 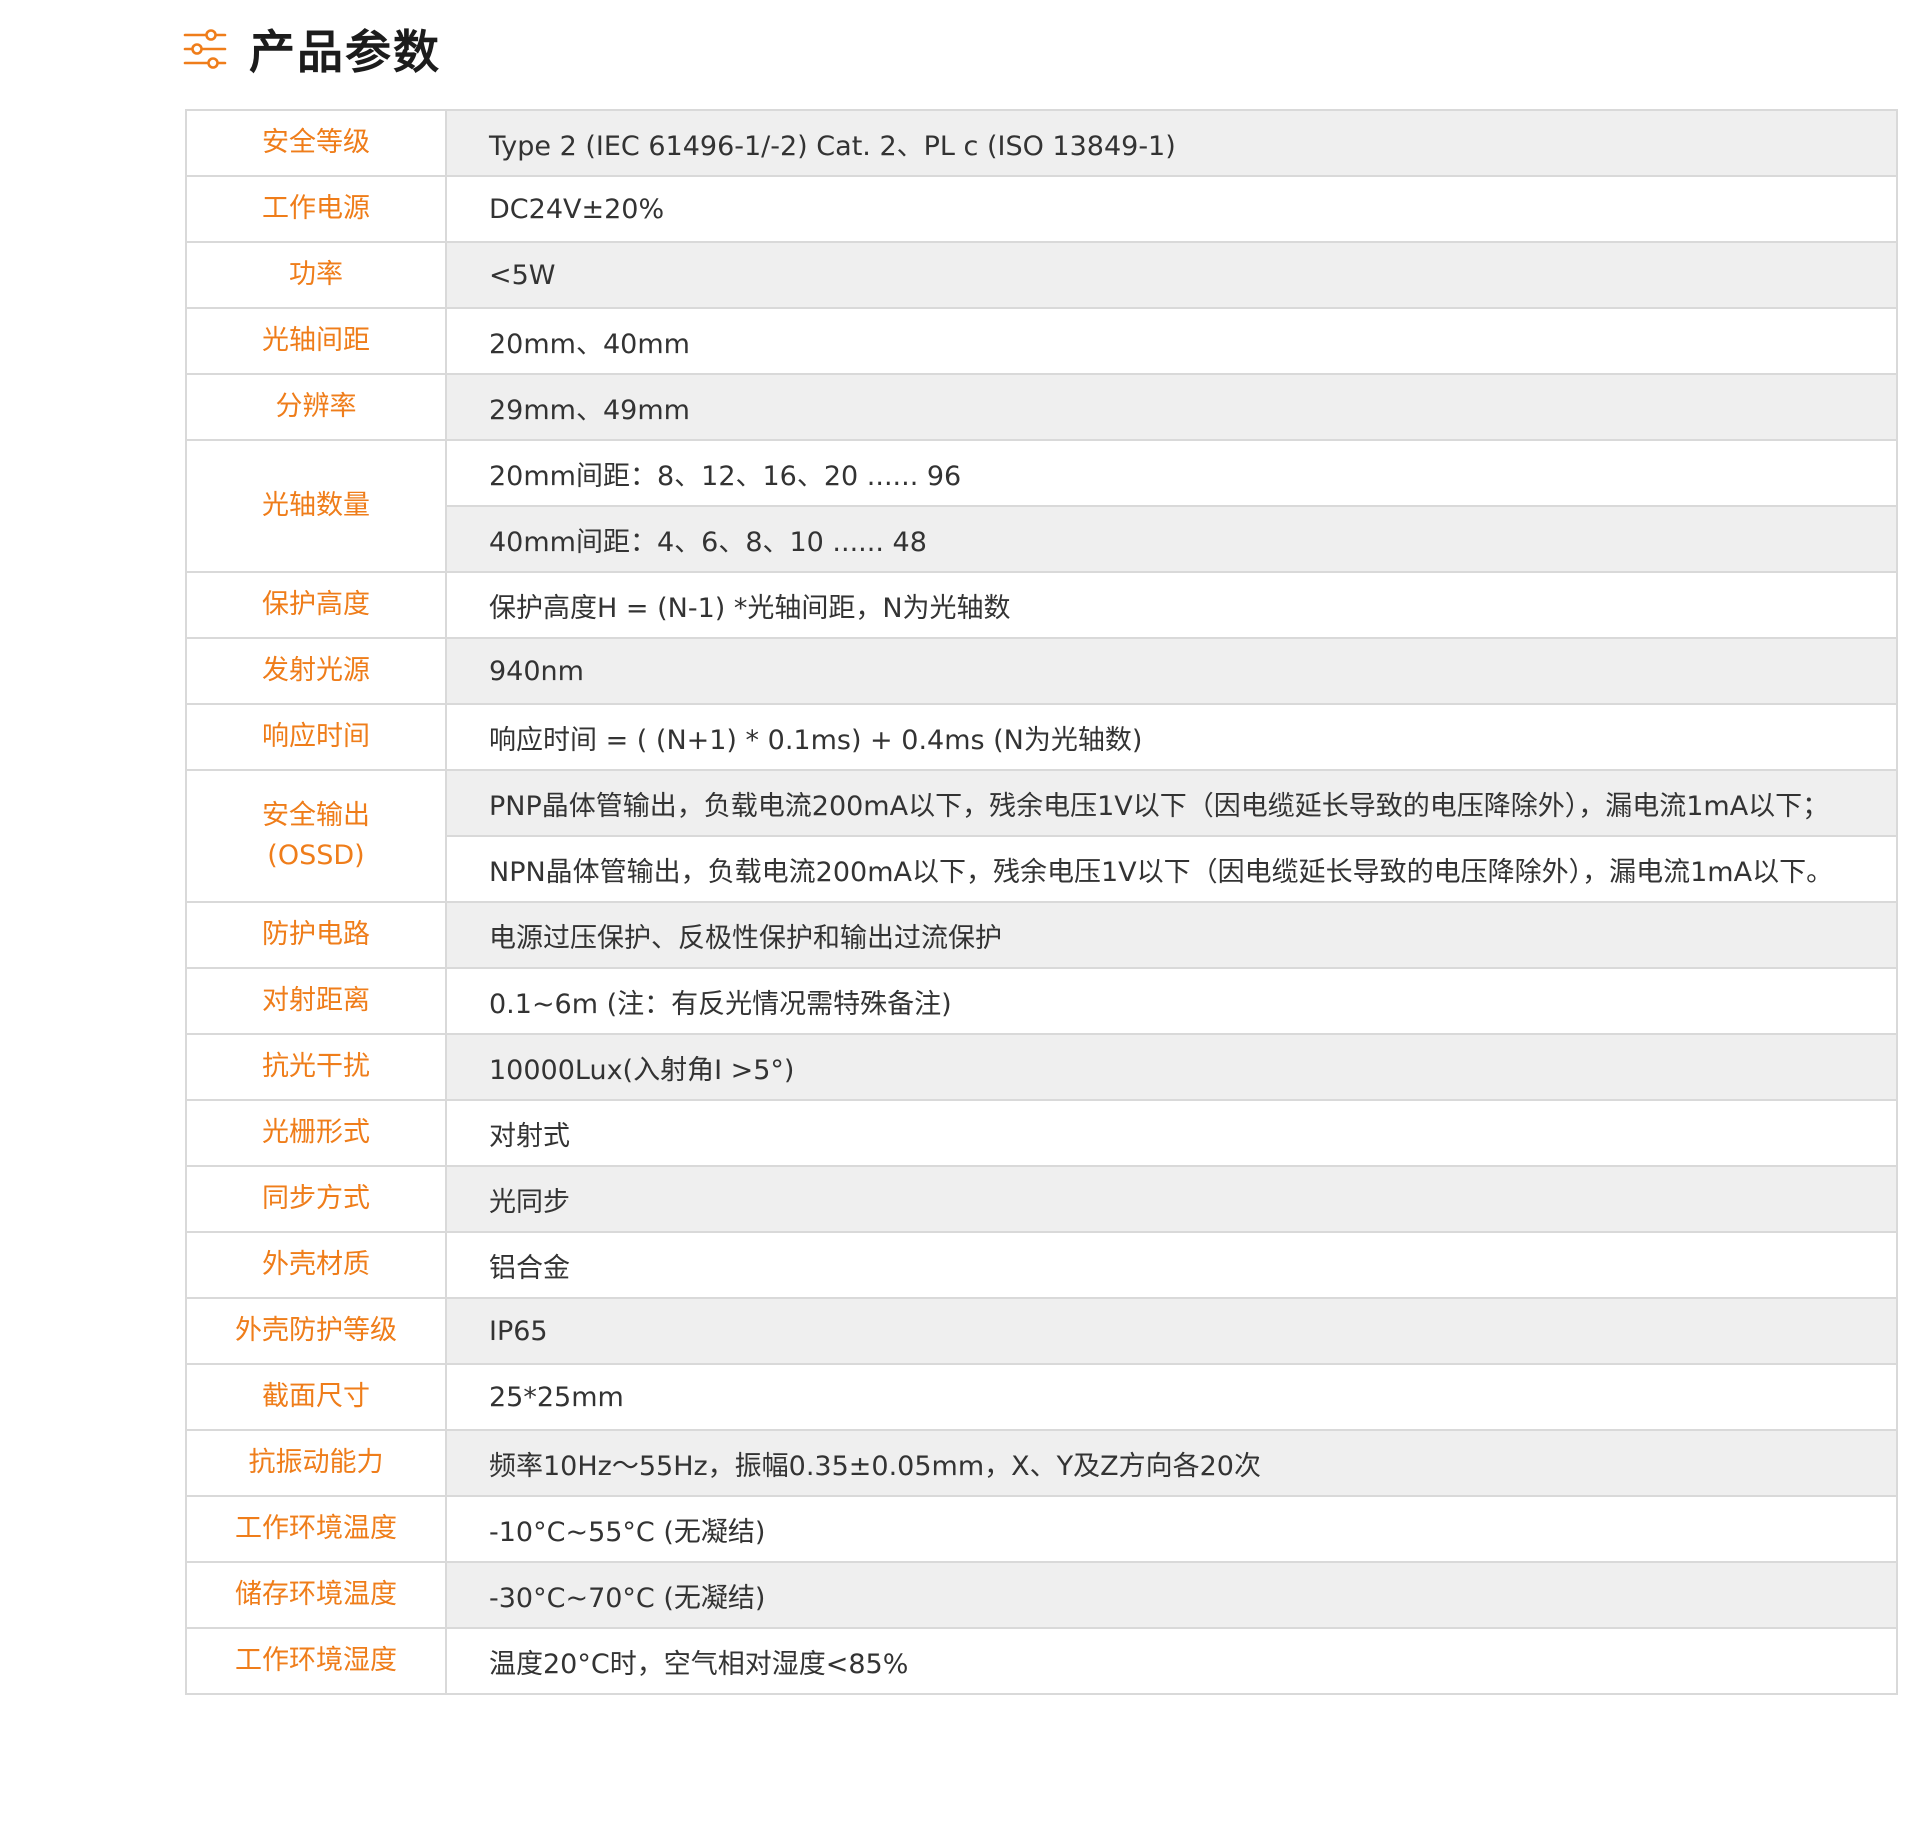 I want to click on spec-label: 分辨率, so click(x=316, y=407).